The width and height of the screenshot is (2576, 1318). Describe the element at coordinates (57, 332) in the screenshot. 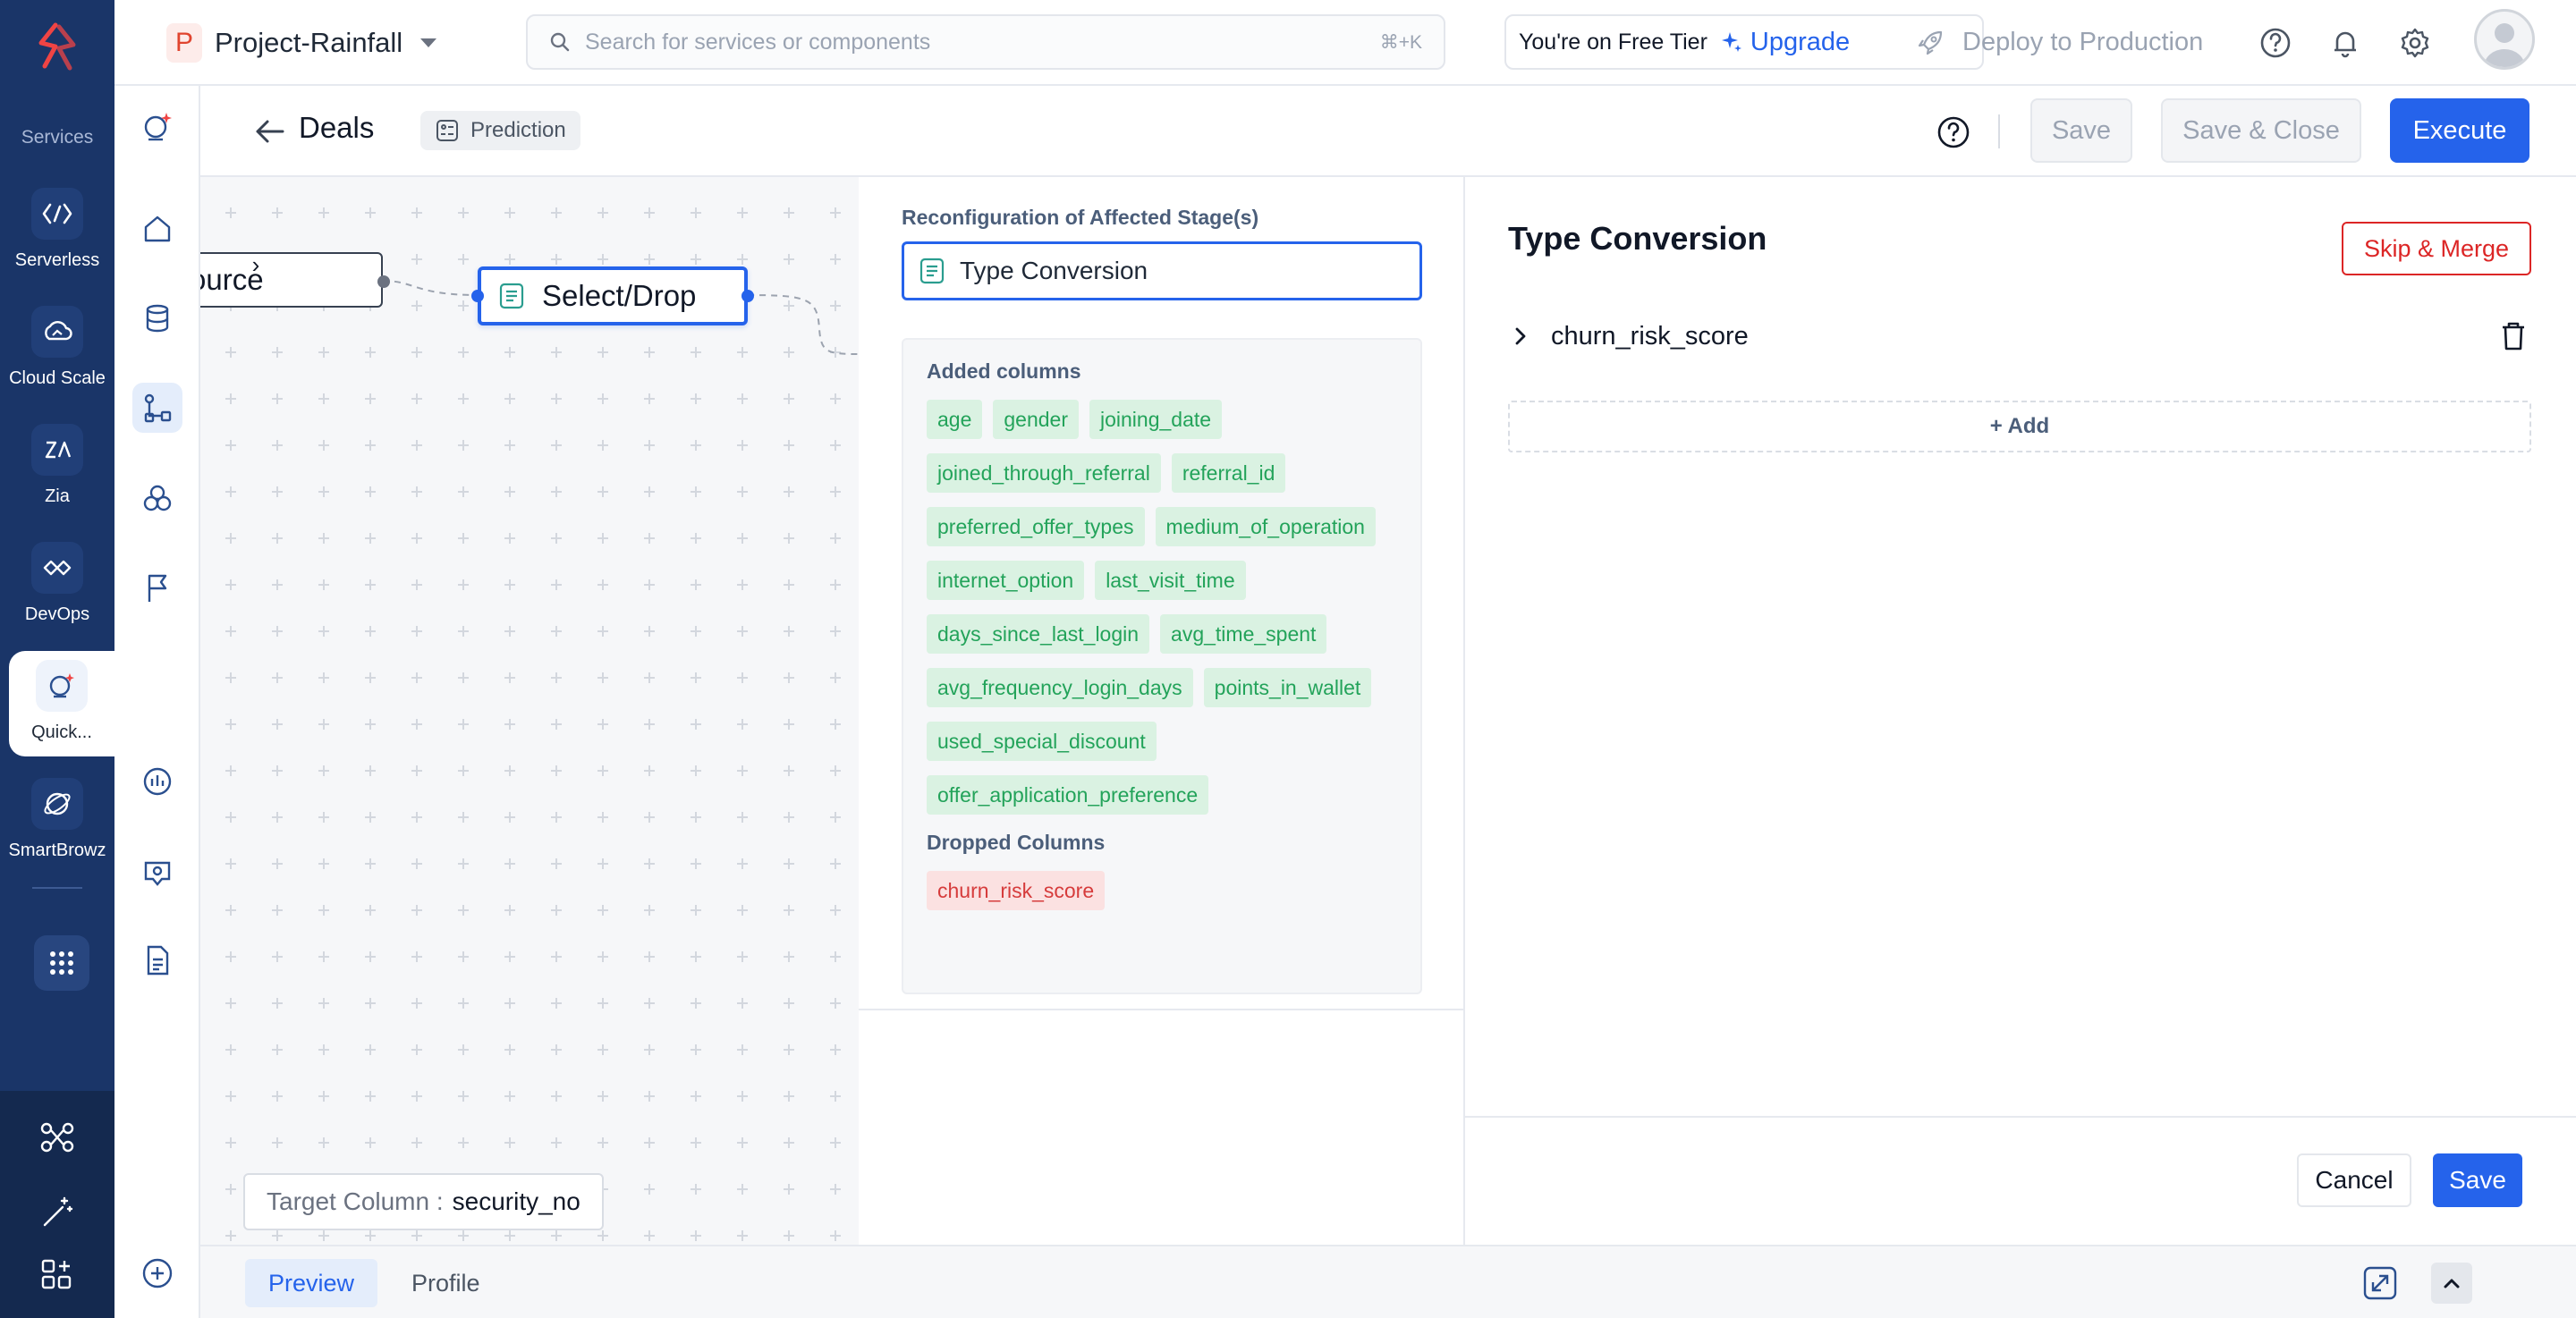

I see `cloud-scale-icon` at that location.